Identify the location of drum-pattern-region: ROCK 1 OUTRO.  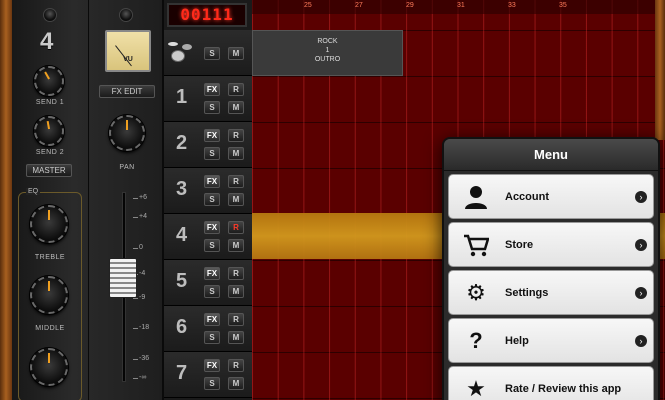
(327, 53).